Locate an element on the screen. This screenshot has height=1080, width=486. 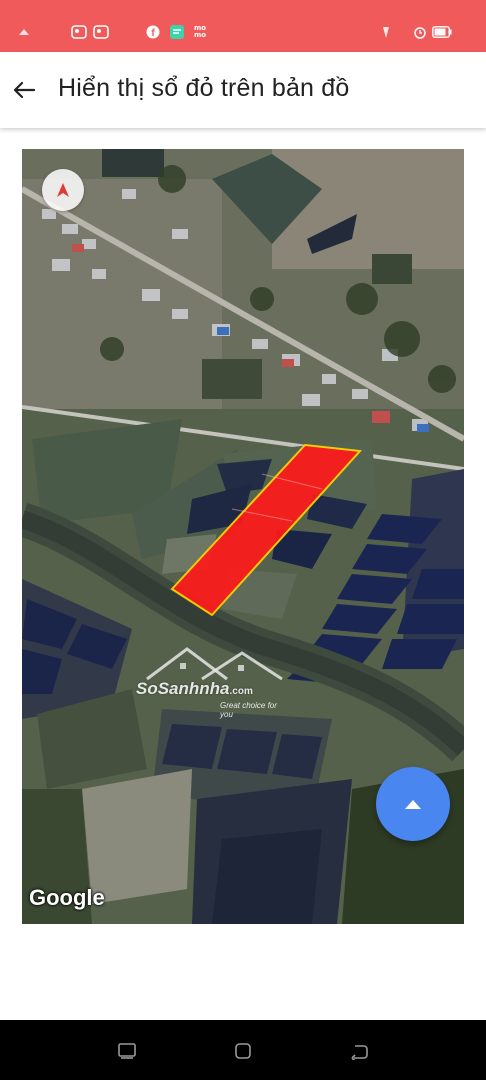
system-nav-bar is located at coordinates (243, 1050).